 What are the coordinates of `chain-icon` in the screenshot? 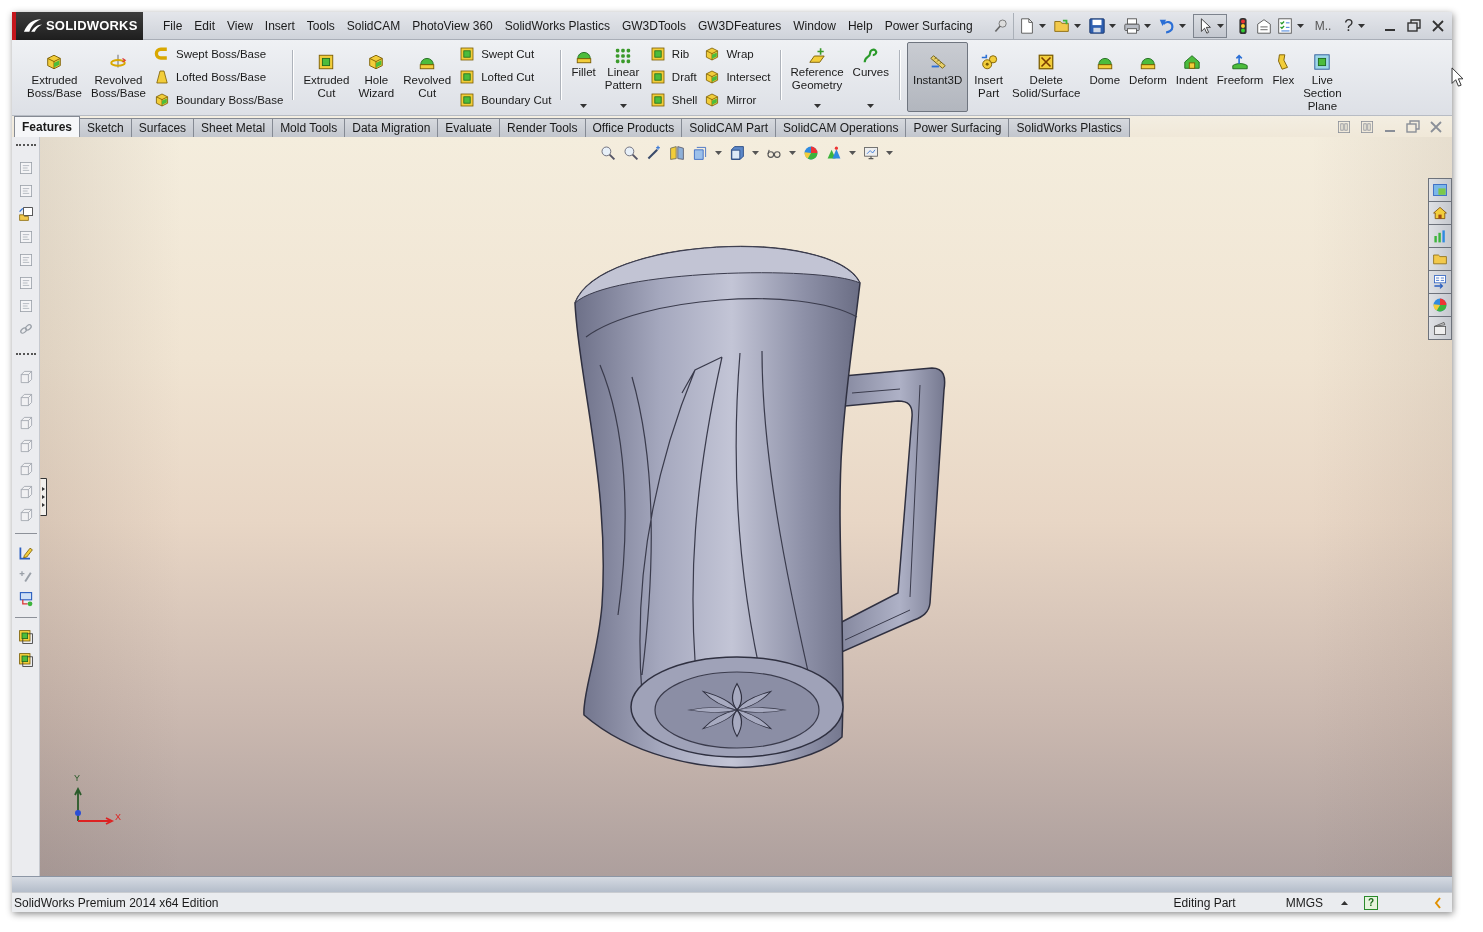 It's located at (25, 329).